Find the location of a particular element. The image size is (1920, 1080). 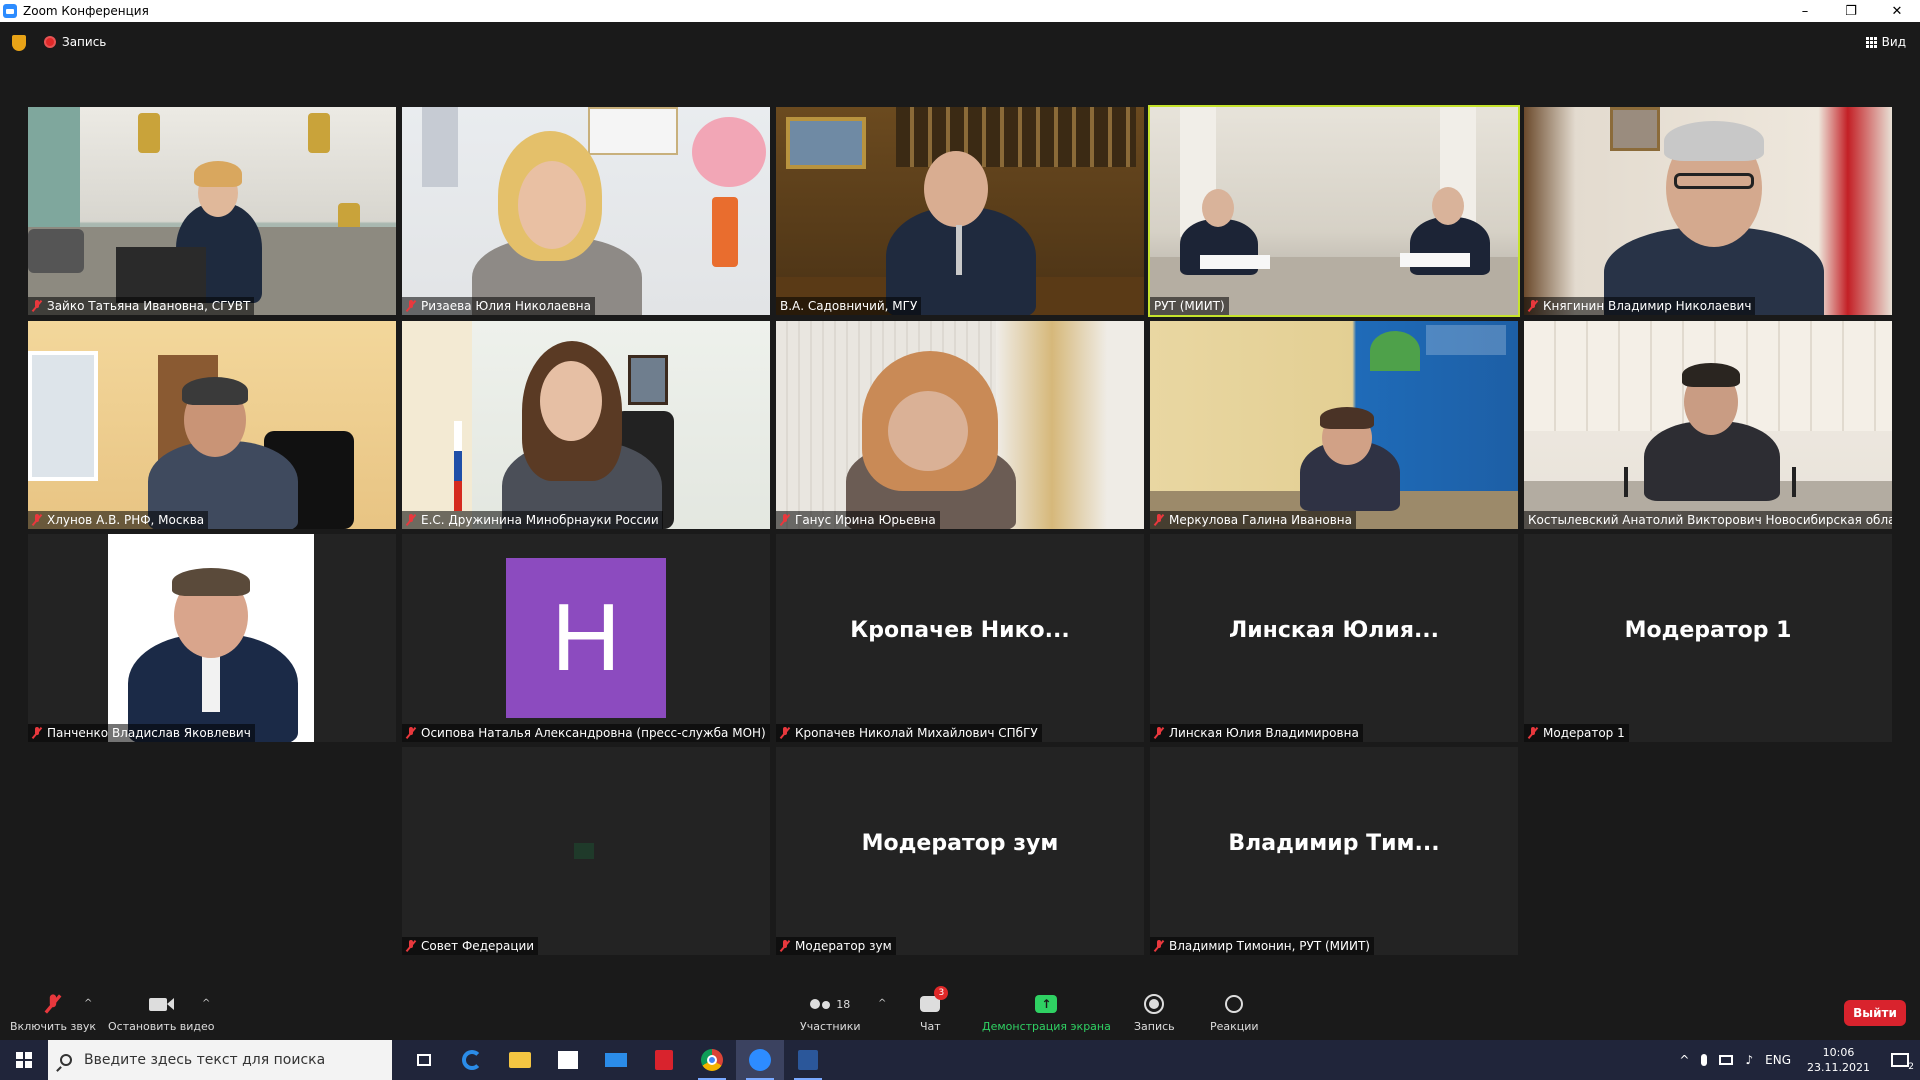

start-button is located at coordinates (24, 1060).